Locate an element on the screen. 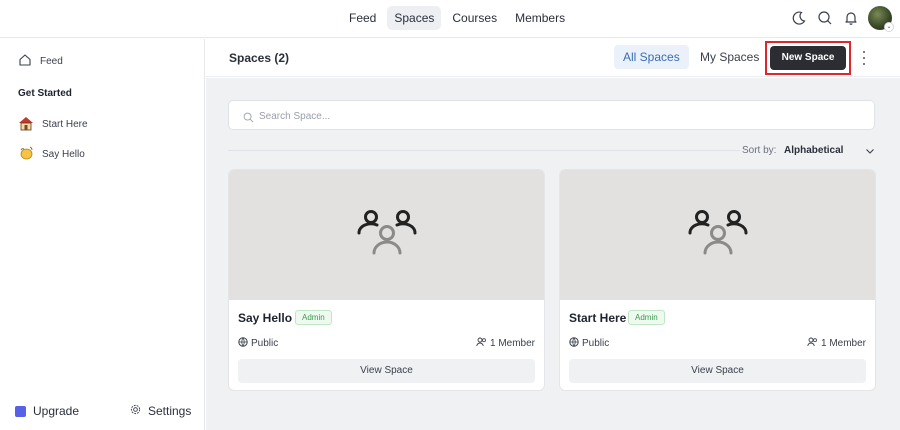  tab-my-spaces: My Spaces is located at coordinates (729, 57).